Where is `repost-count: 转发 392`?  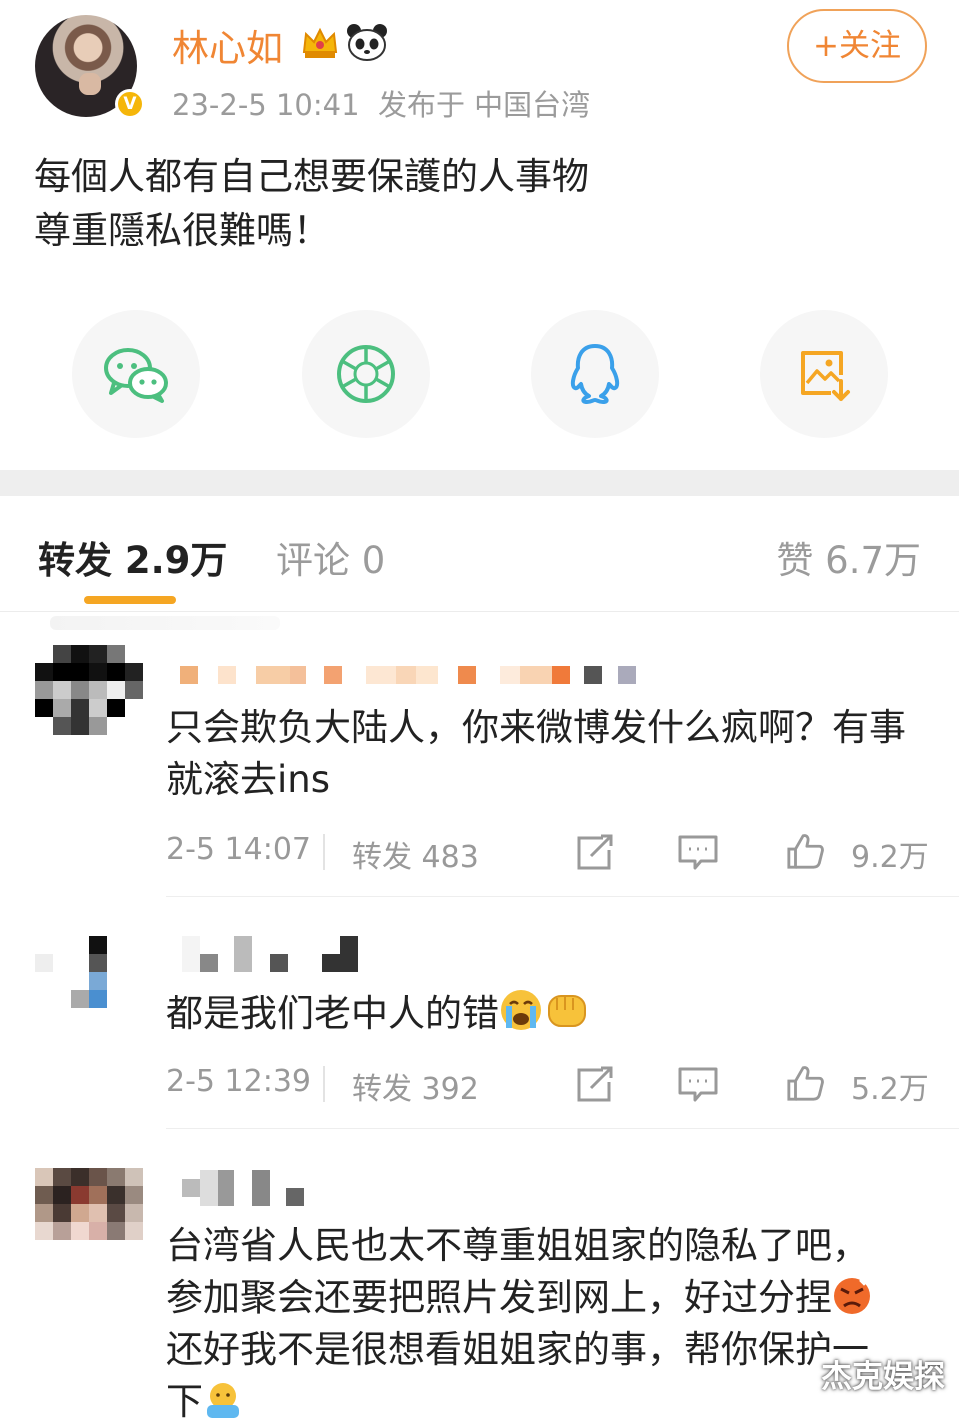 repost-count: 转发 392 is located at coordinates (415, 1086).